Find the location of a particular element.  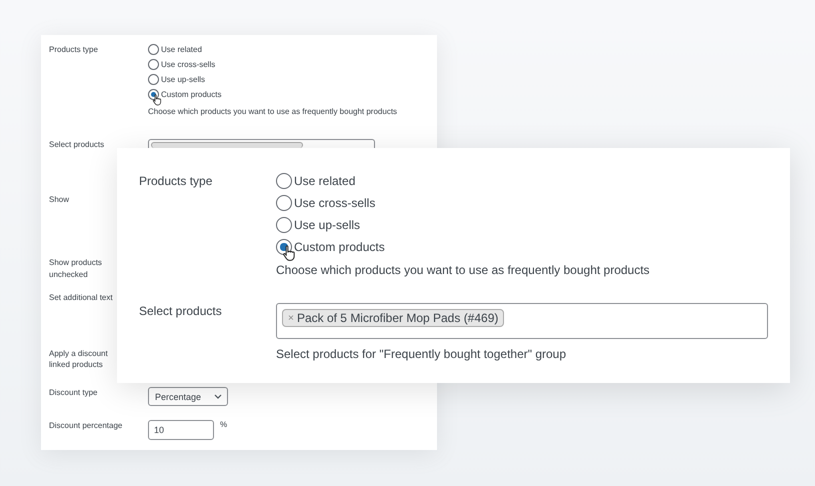

number-input: 10 is located at coordinates (181, 430).